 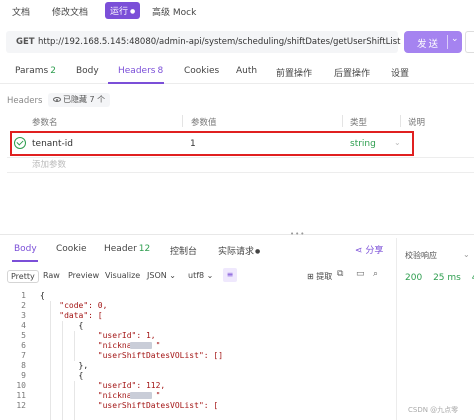 What do you see at coordinates (455, 39) in the screenshot?
I see `send-dropdown-icon: ⌄` at bounding box center [455, 39].